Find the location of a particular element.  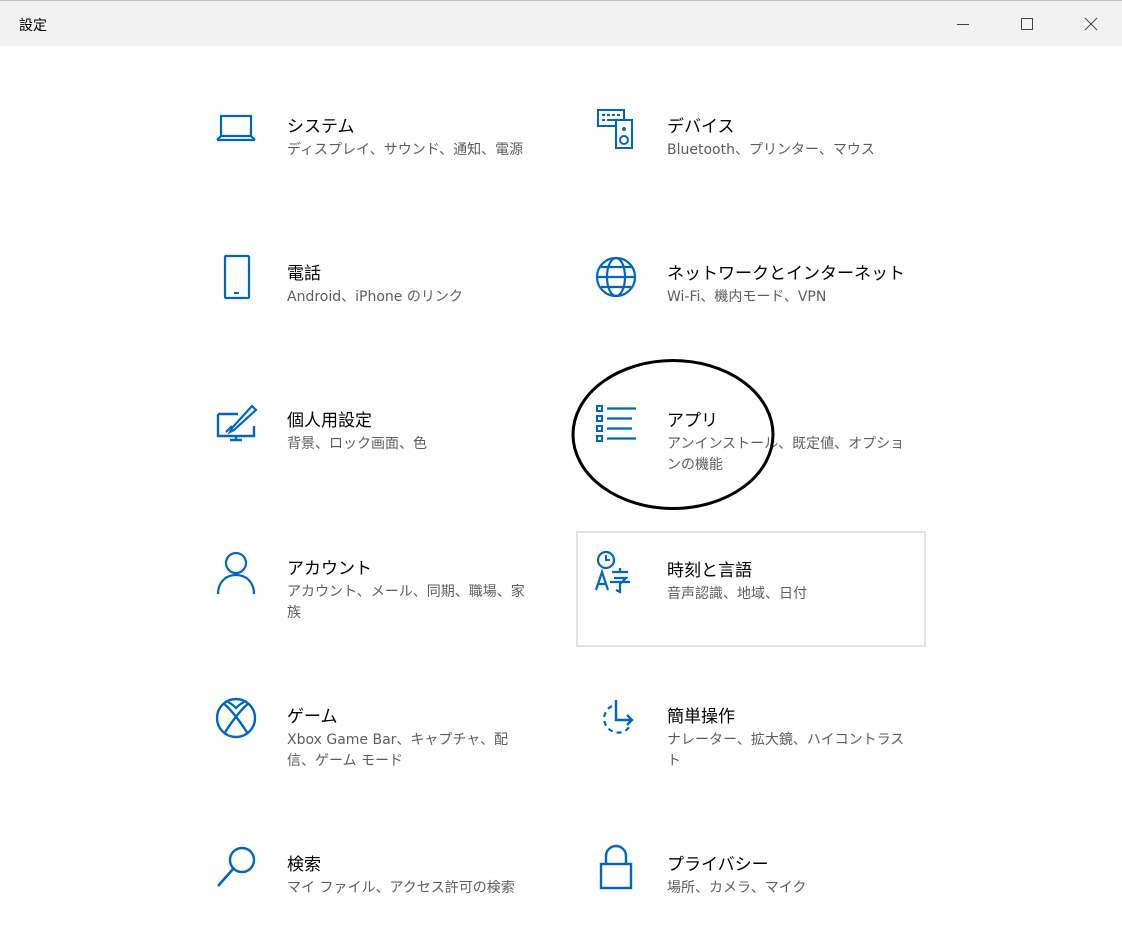

tile-accounts: アカウント アカウント、メール、同期、職場、家族 is located at coordinates (387, 598).